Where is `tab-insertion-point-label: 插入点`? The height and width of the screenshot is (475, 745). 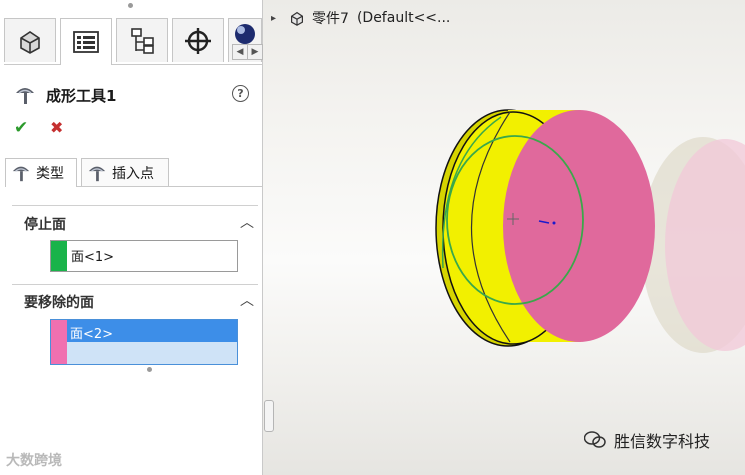
tab-insertion-point-label: 插入点 is located at coordinates (133, 173).